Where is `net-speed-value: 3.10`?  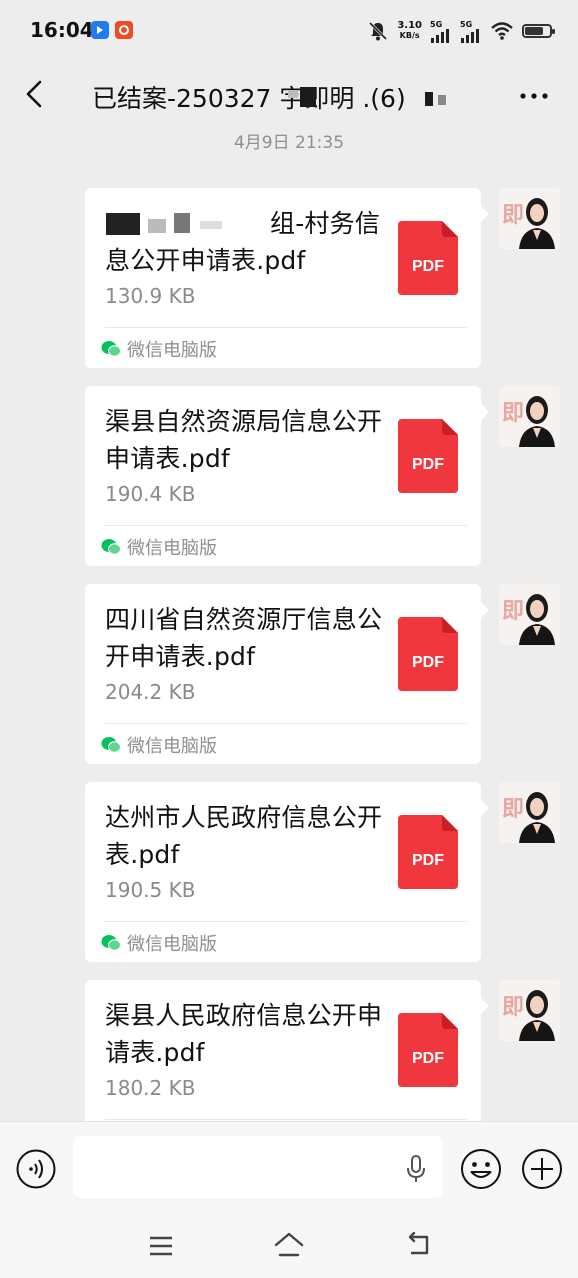
net-speed-value: 3.10 is located at coordinates (409, 25).